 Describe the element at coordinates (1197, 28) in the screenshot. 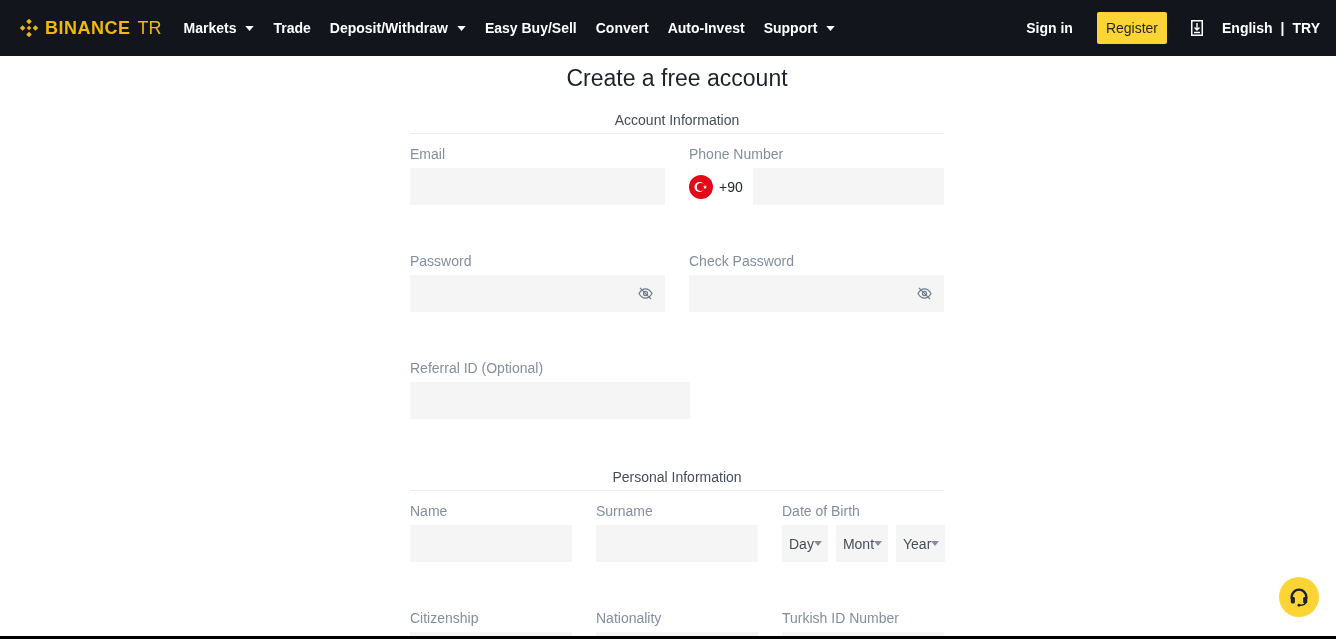

I see `download-icon` at that location.